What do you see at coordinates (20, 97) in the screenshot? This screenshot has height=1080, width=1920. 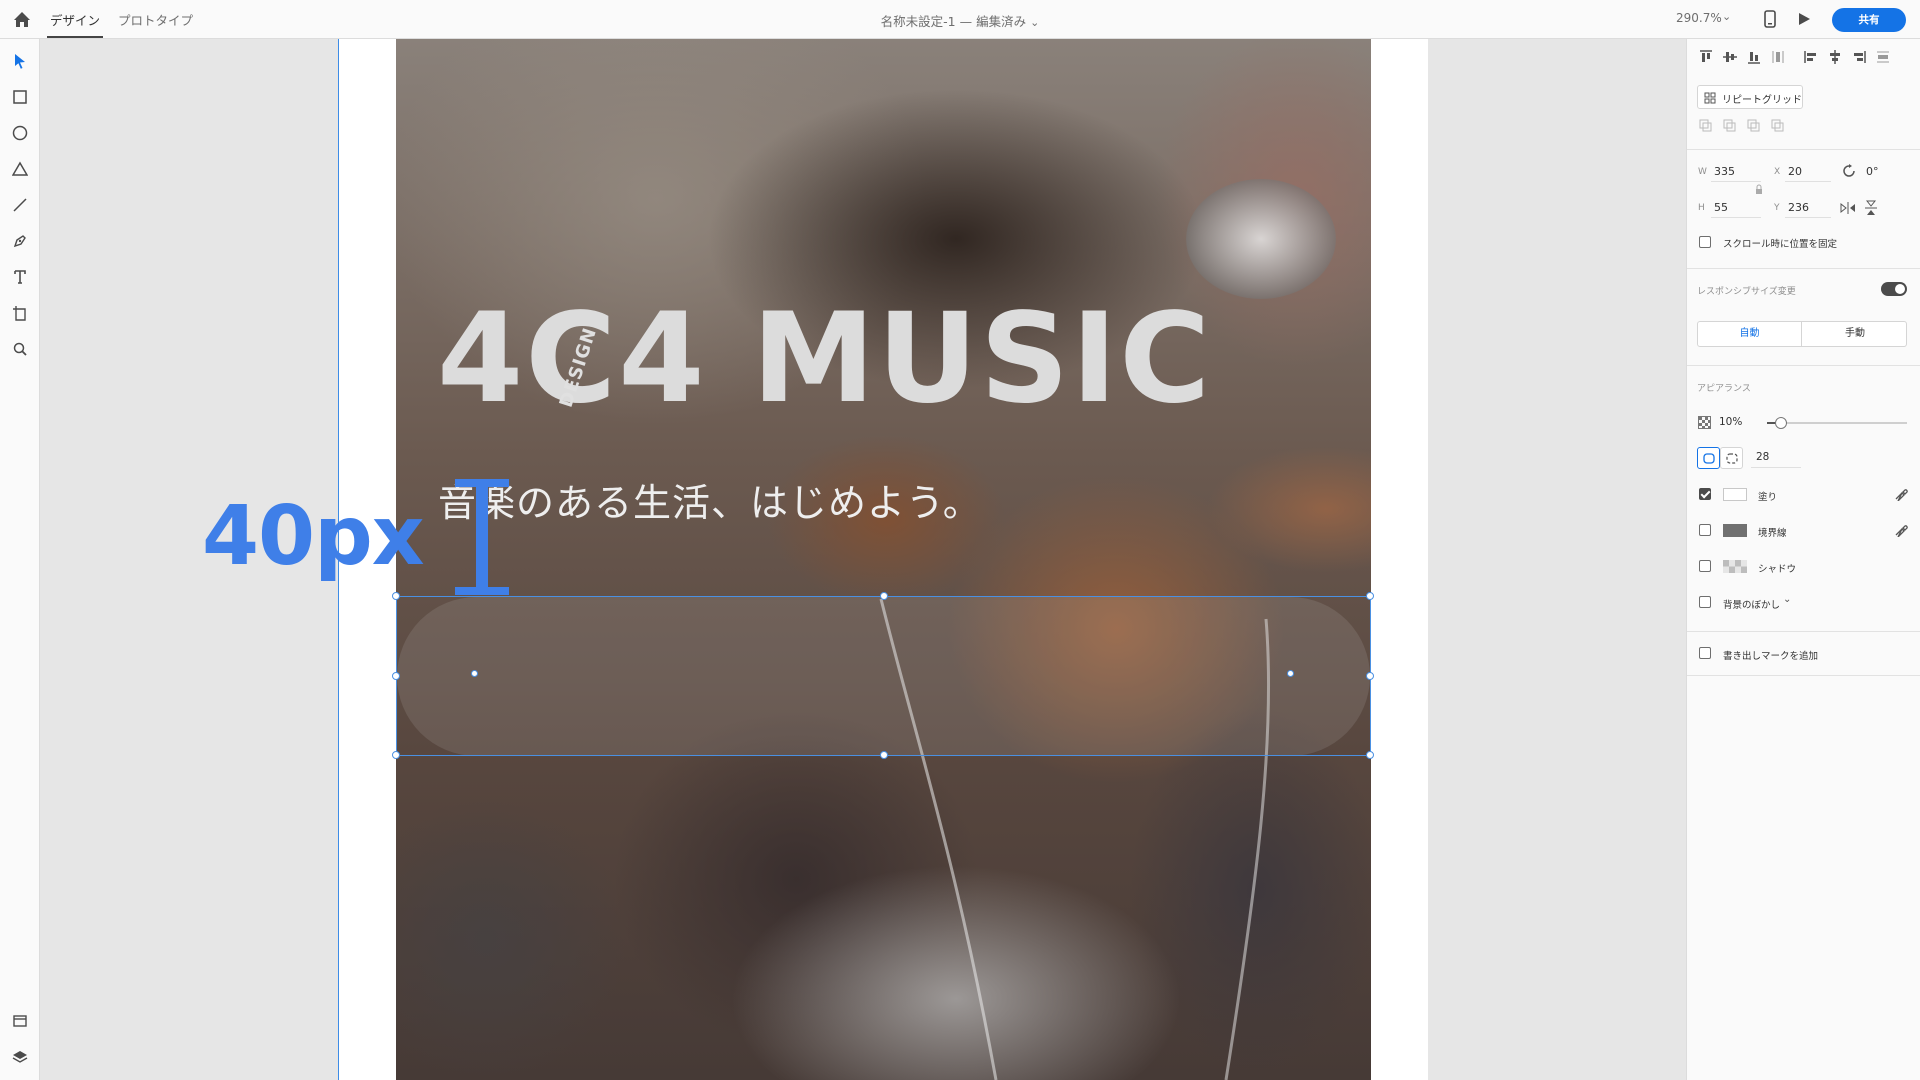 I see `rectangle-icon` at bounding box center [20, 97].